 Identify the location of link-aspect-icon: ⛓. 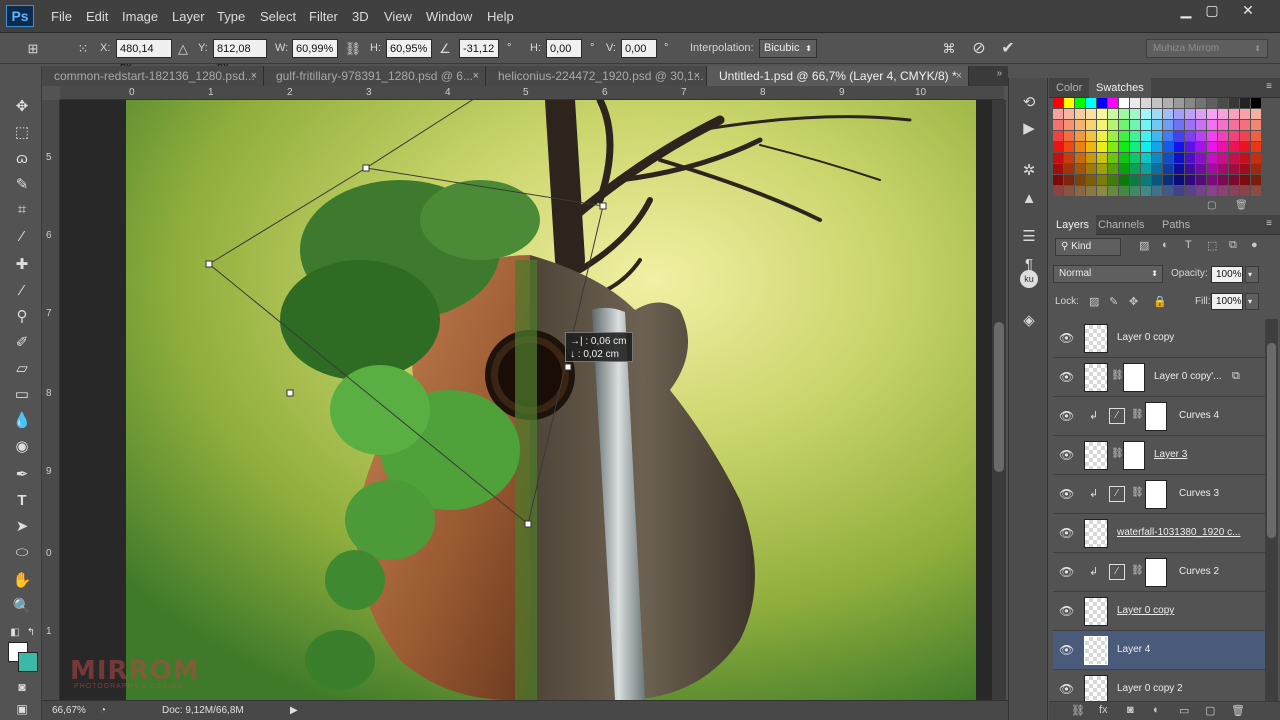
(353, 49).